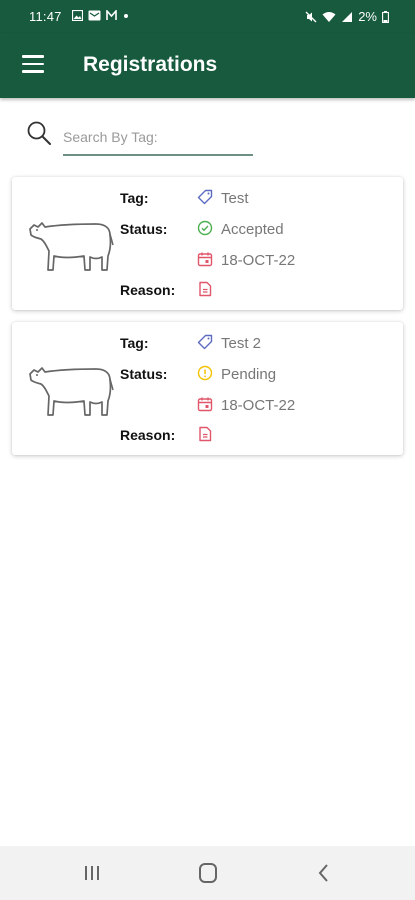  I want to click on system-icons: 2%, so click(347, 16).